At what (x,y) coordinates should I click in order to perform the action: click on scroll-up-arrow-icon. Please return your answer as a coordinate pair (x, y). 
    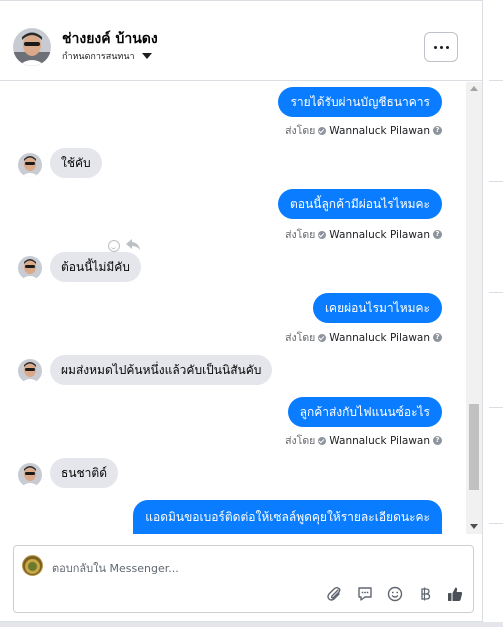
    Looking at the image, I should click on (474, 88).